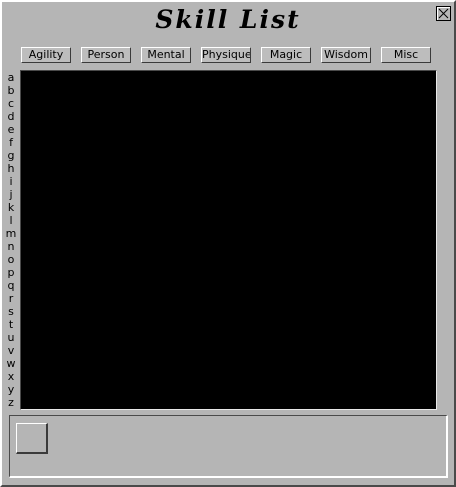 This screenshot has width=456, height=487. I want to click on alphabet-letter-m: m, so click(11, 233).